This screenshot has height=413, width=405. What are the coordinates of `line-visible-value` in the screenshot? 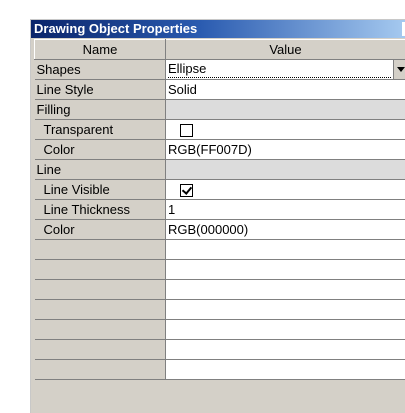 It's located at (285, 190).